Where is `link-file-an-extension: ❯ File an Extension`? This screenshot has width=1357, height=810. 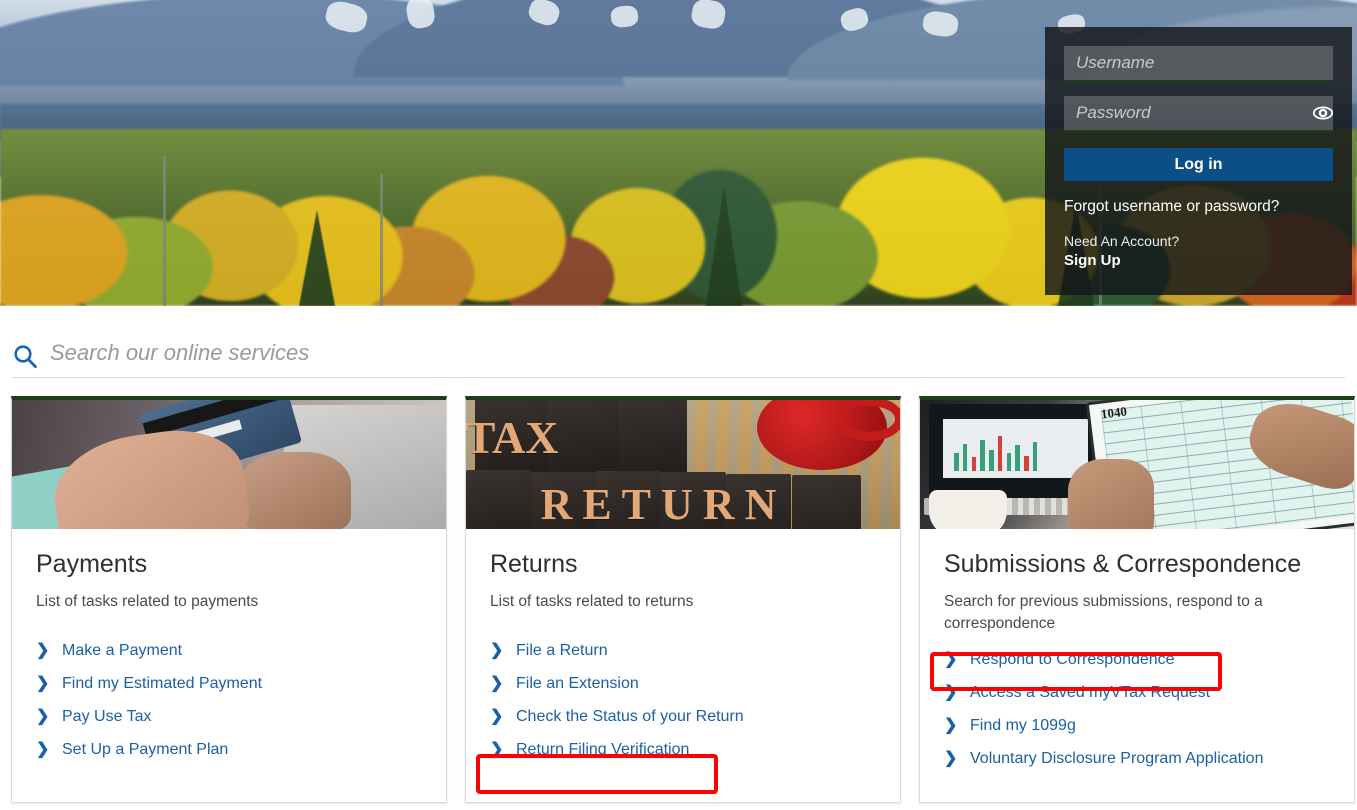 link-file-an-extension: ❯ File an Extension is located at coordinates (683, 684).